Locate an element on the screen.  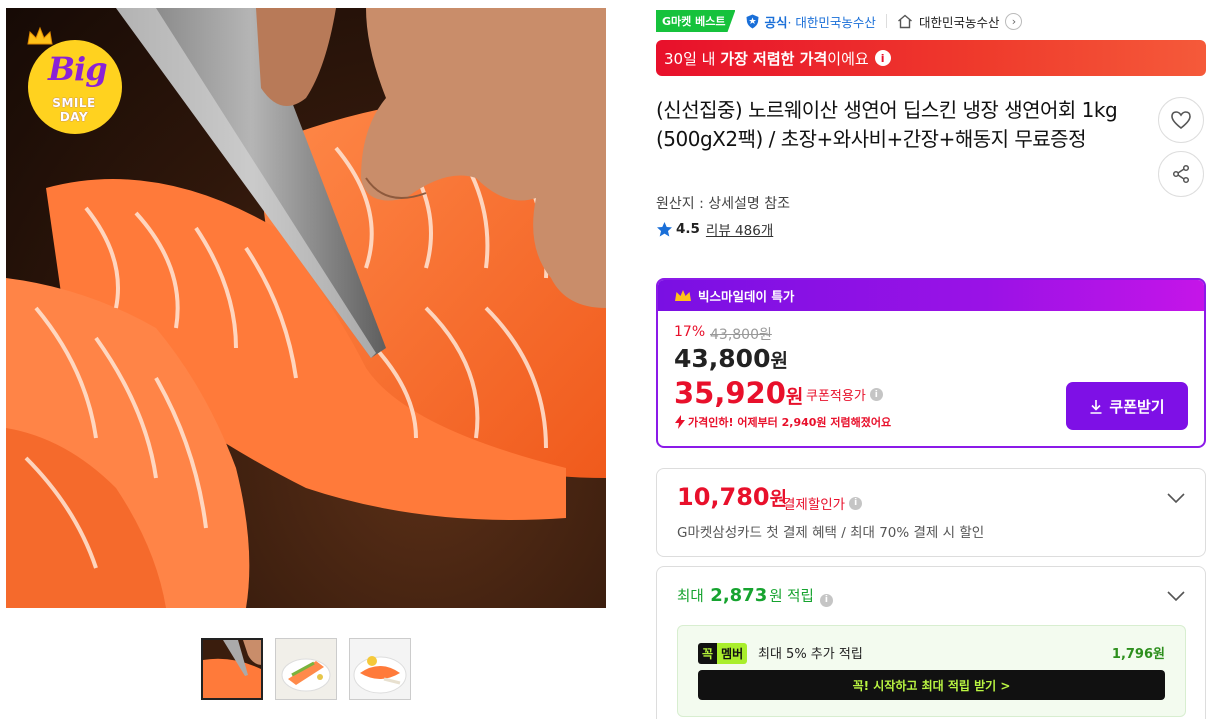
payment-discount-price: 10,780원 is located at coordinates (732, 497).